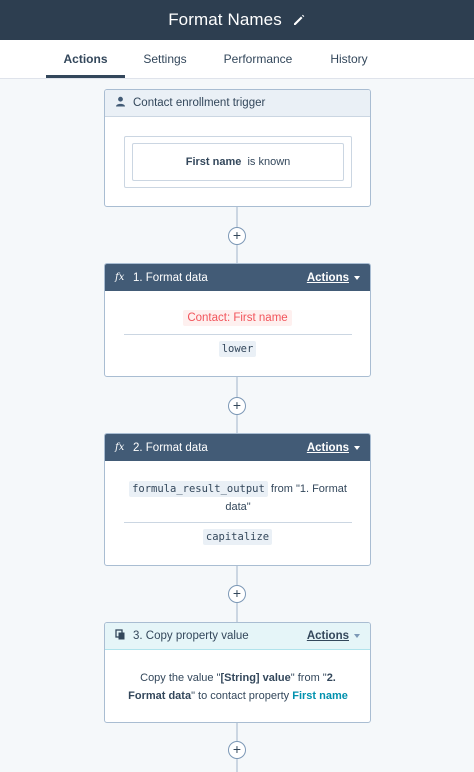 This screenshot has height=772, width=474. Describe the element at coordinates (255, 678) in the screenshot. I see `source-value: [String] value` at that location.